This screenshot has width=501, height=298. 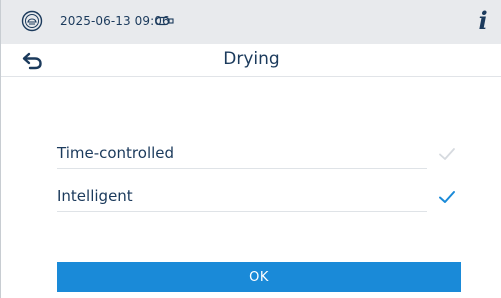 I want to click on ok-button: OK, so click(x=259, y=277).